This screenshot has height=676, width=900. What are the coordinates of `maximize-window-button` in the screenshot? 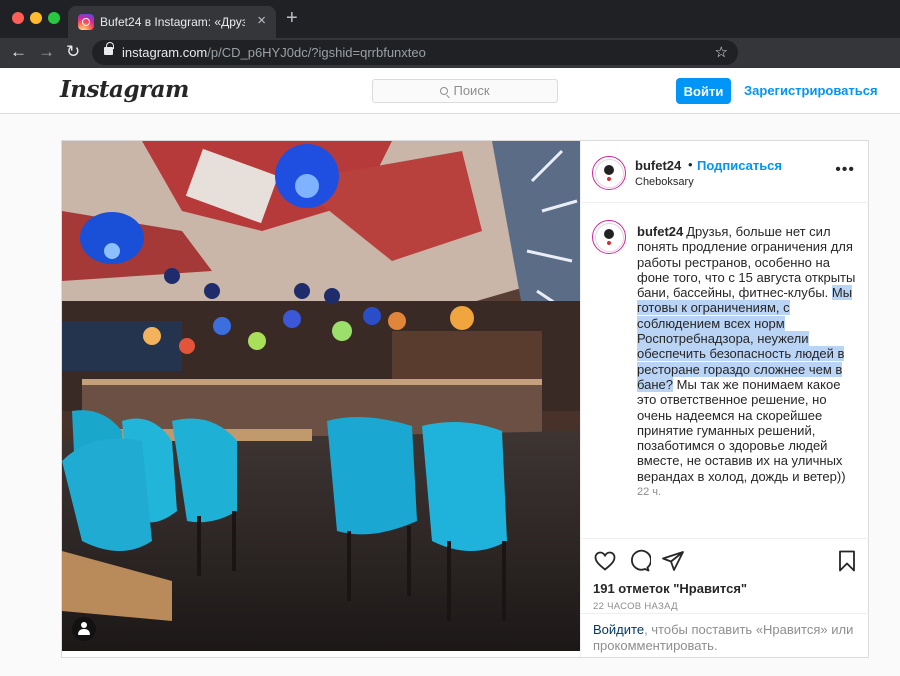 It's located at (54, 18).